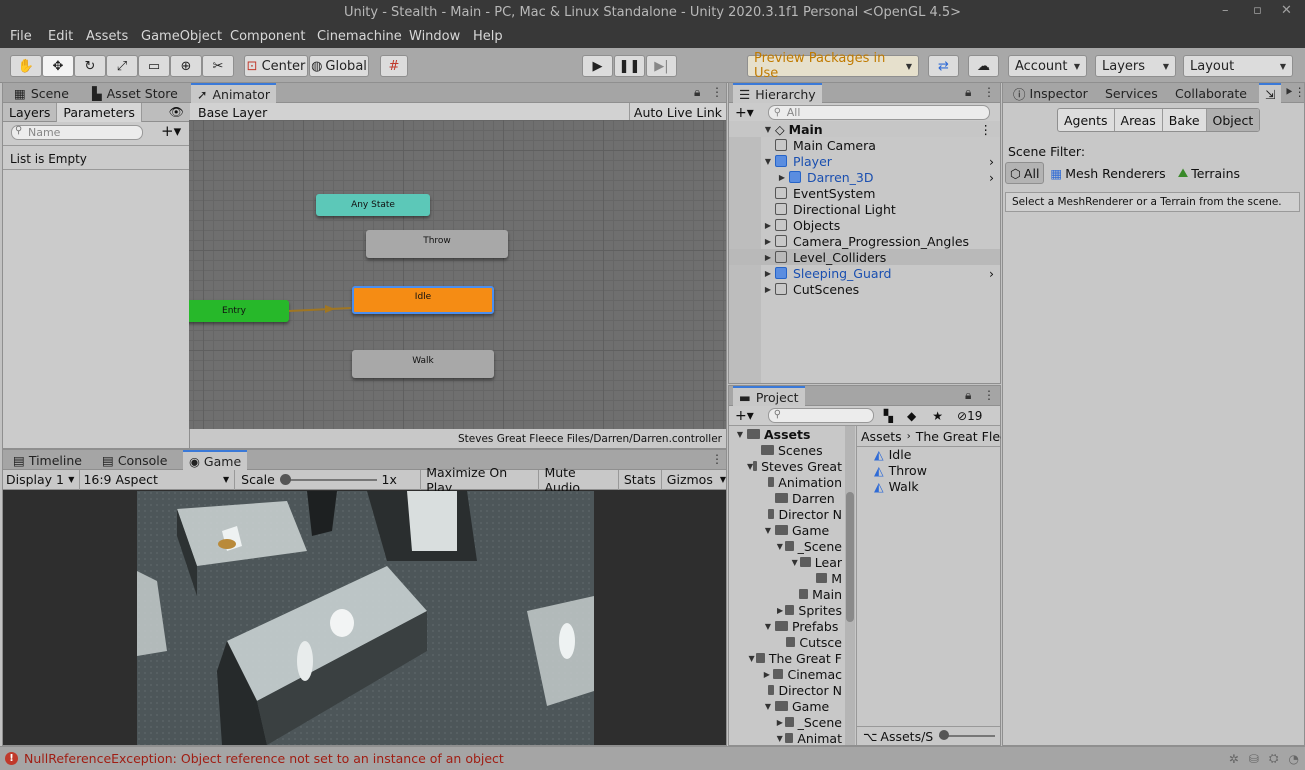  I want to click on chevron-down-icon: ▼, so click(723, 479).